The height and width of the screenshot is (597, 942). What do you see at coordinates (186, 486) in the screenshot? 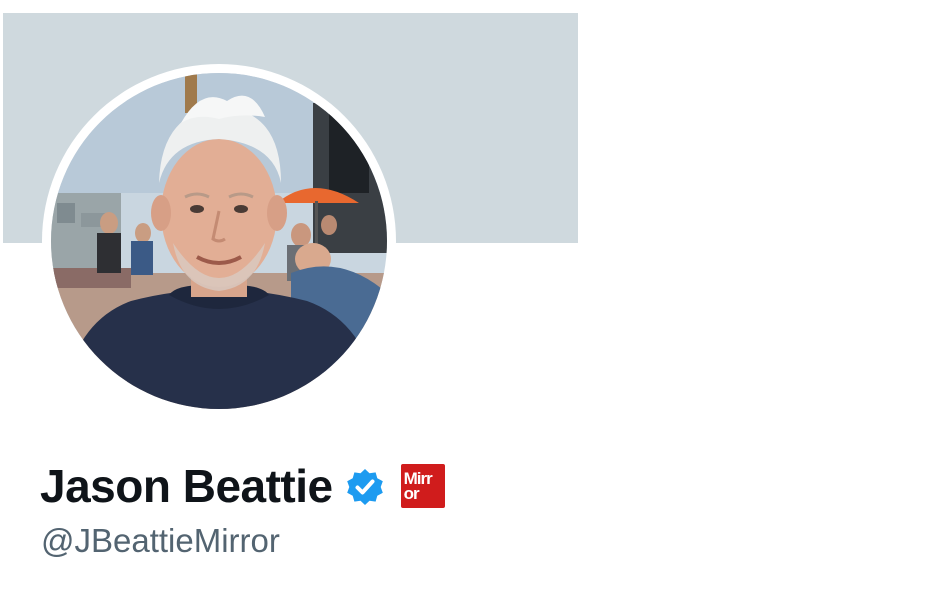
I see `display-name: Jason Beattie` at bounding box center [186, 486].